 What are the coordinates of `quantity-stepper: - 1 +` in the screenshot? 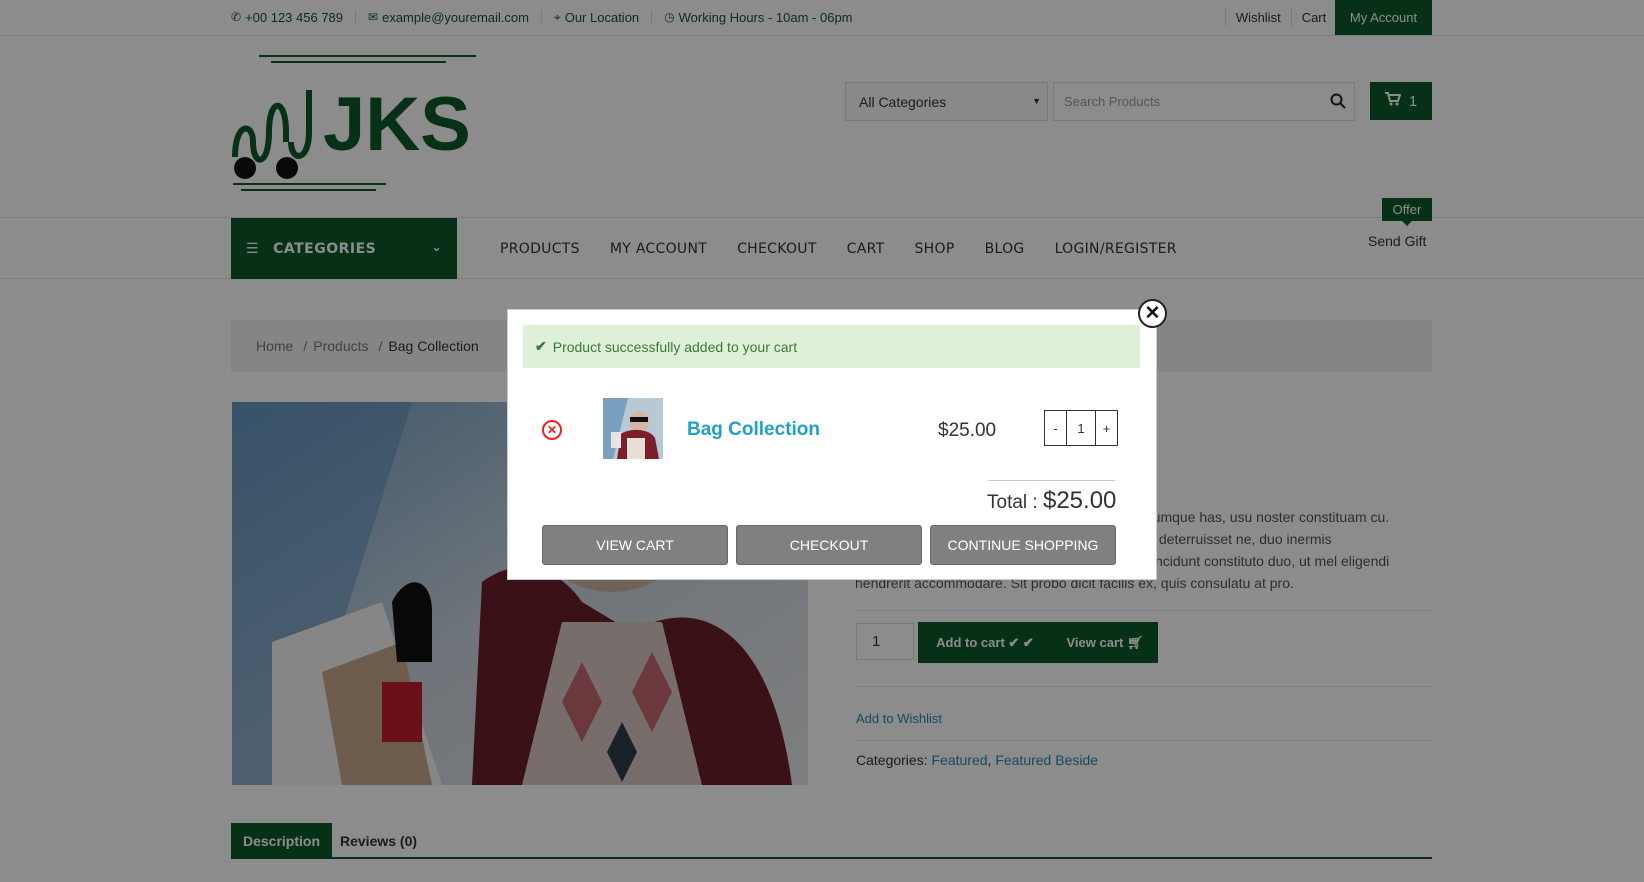 It's located at (1081, 428).